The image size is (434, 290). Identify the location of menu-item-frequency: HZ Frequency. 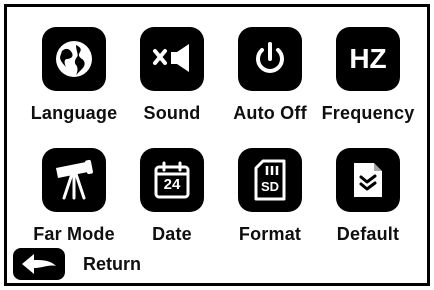
(368, 92).